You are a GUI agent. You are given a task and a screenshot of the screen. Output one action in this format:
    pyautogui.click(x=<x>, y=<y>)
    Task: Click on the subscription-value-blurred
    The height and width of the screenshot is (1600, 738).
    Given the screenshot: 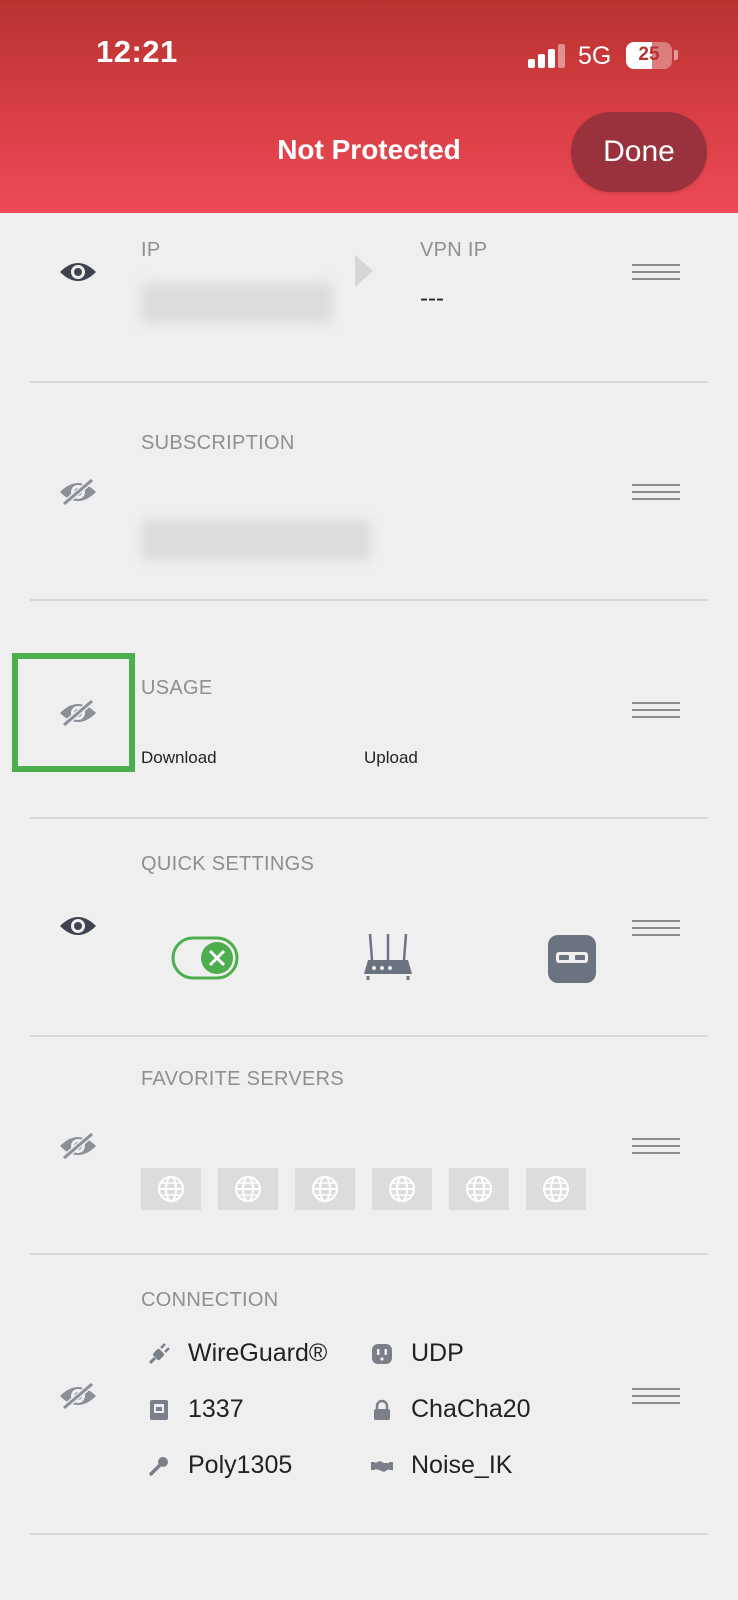 What is the action you would take?
    pyautogui.click(x=256, y=540)
    